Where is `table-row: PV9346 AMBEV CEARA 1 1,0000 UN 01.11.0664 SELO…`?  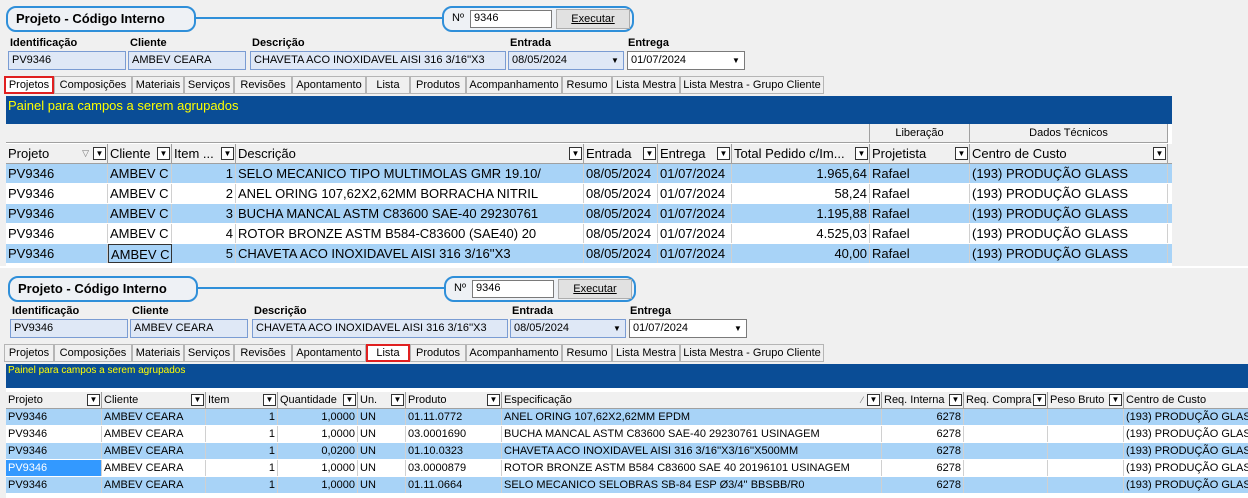 table-row: PV9346 AMBEV CEARA 1 1,0000 UN 01.11.0664 SELO… is located at coordinates (627, 485).